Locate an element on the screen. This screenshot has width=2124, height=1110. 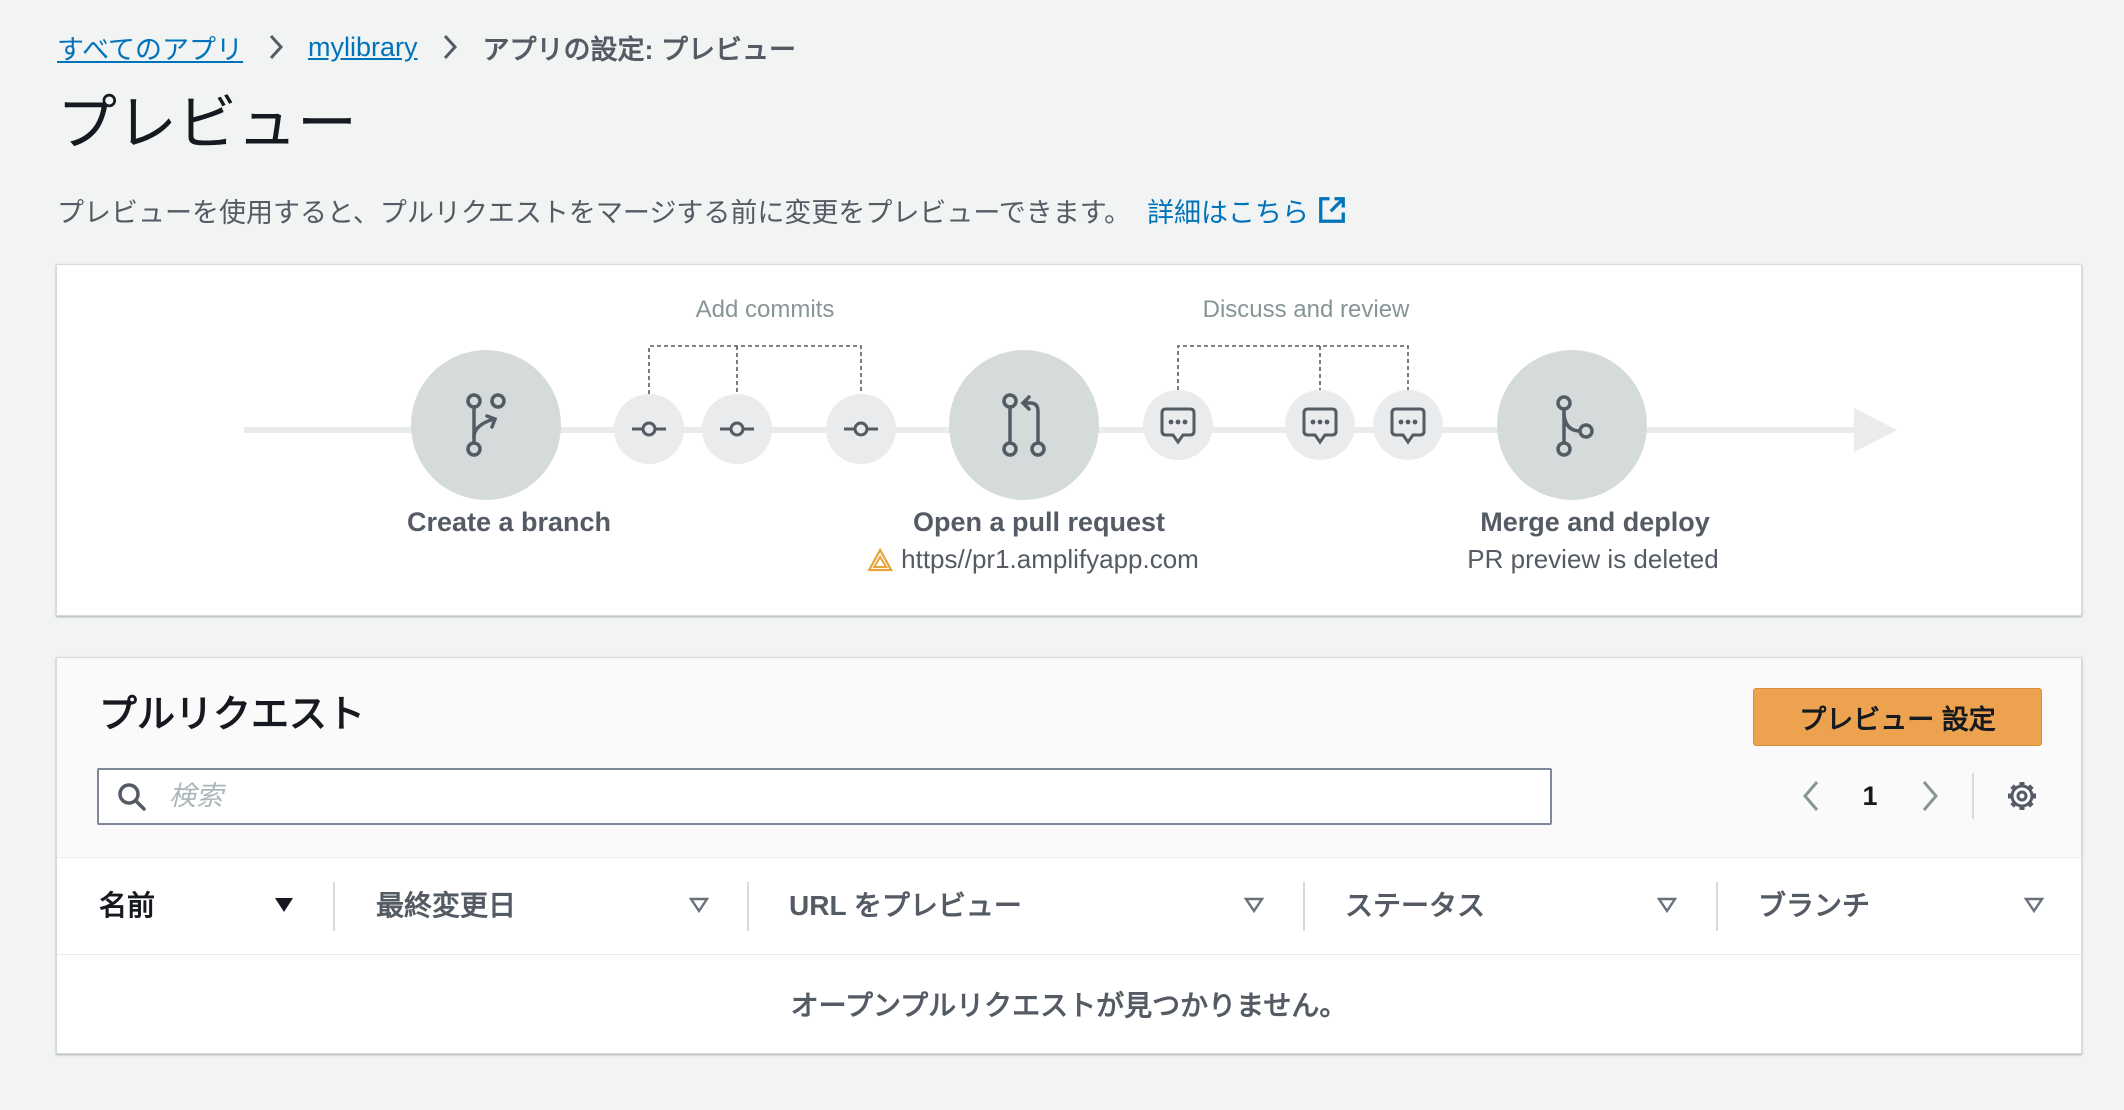
discuss-review-bracket is located at coordinates (1293, 367).